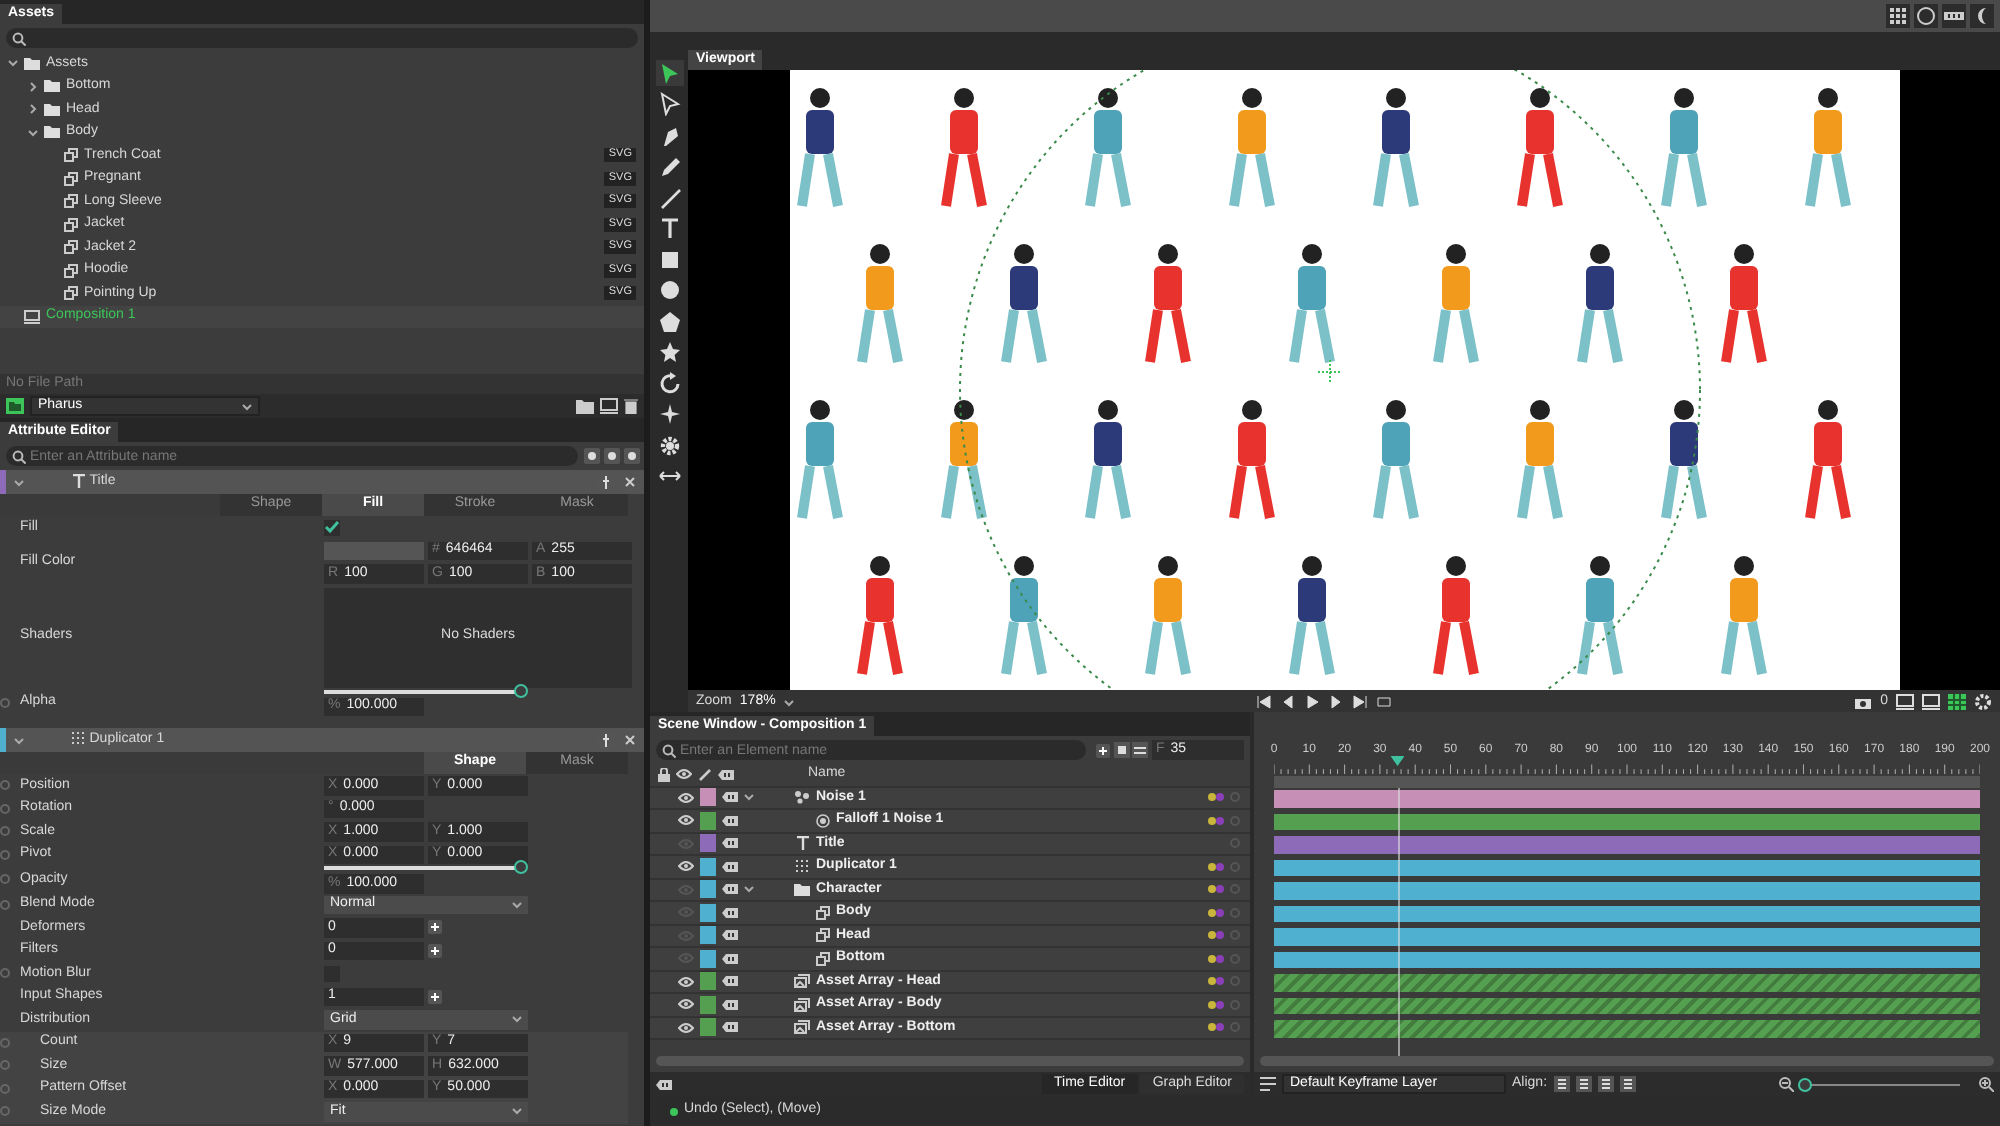  What do you see at coordinates (1383, 702) in the screenshot?
I see `loop-icon` at bounding box center [1383, 702].